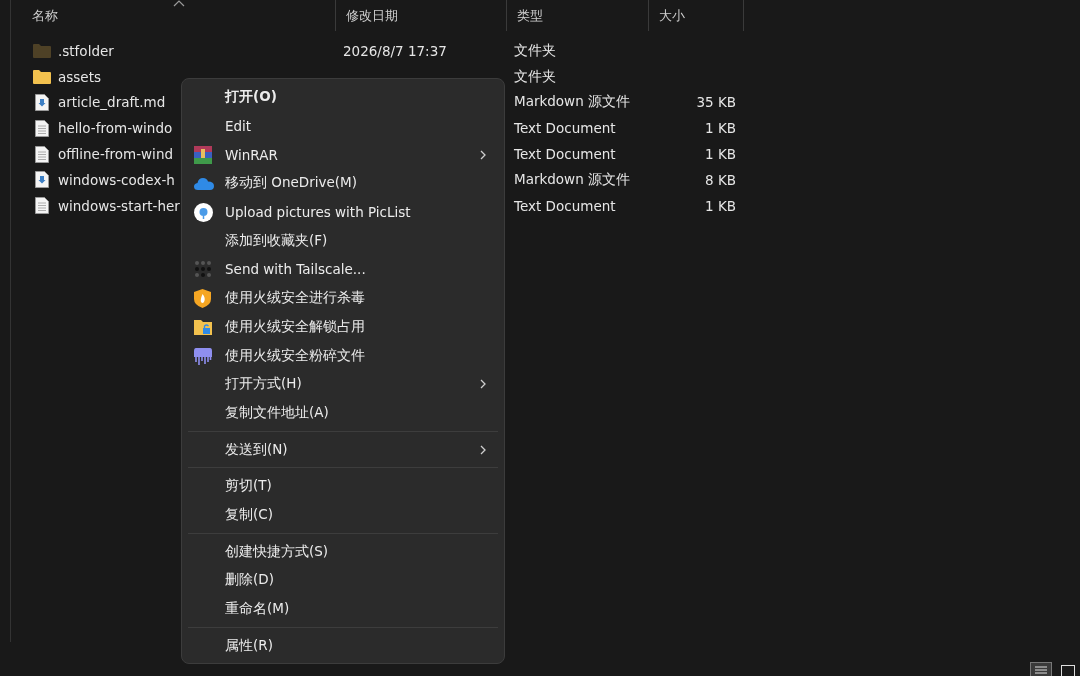 This screenshot has height=676, width=1080. Describe the element at coordinates (343, 155) in the screenshot. I see `menu-item: WinRAR` at that location.